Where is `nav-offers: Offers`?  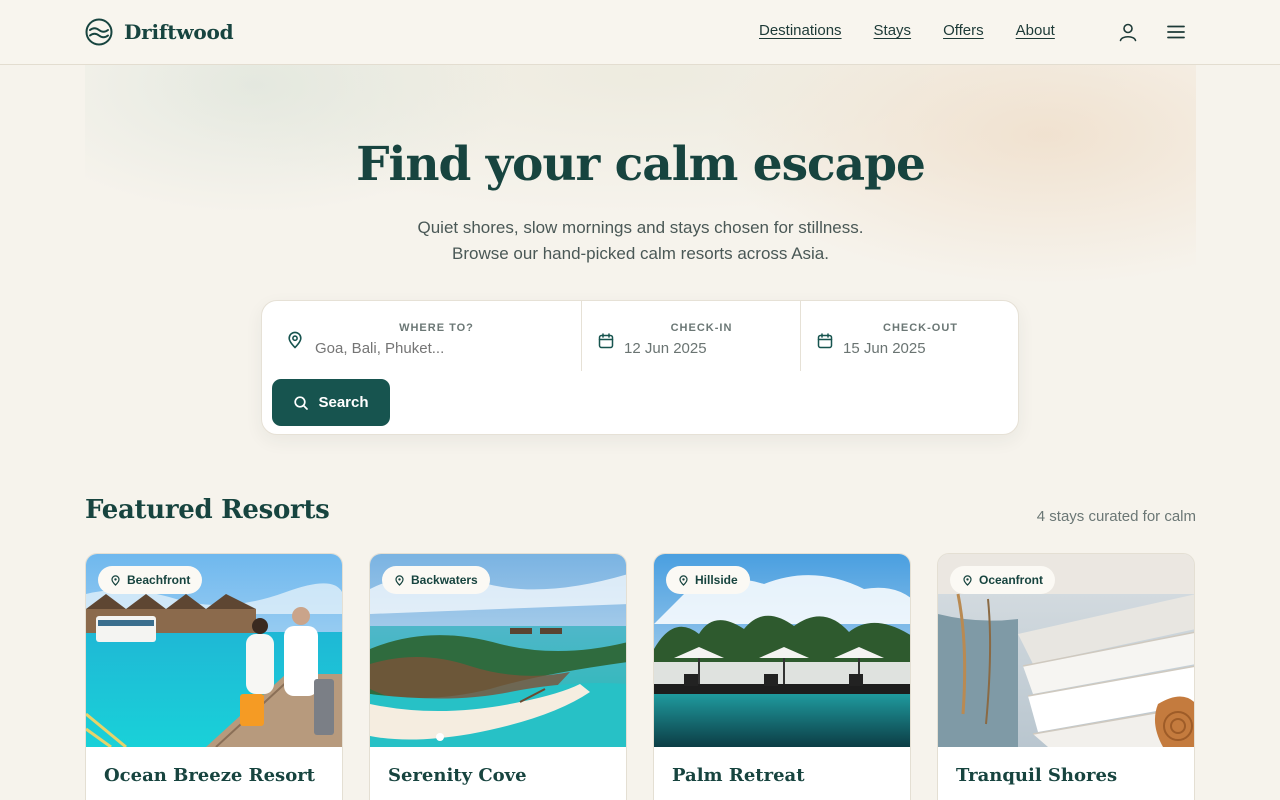
nav-offers: Offers is located at coordinates (963, 30).